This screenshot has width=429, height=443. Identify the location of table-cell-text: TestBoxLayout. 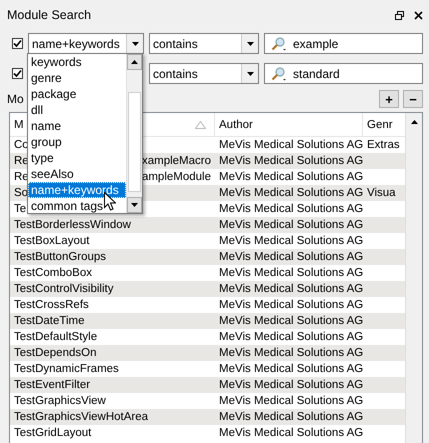
(52, 241).